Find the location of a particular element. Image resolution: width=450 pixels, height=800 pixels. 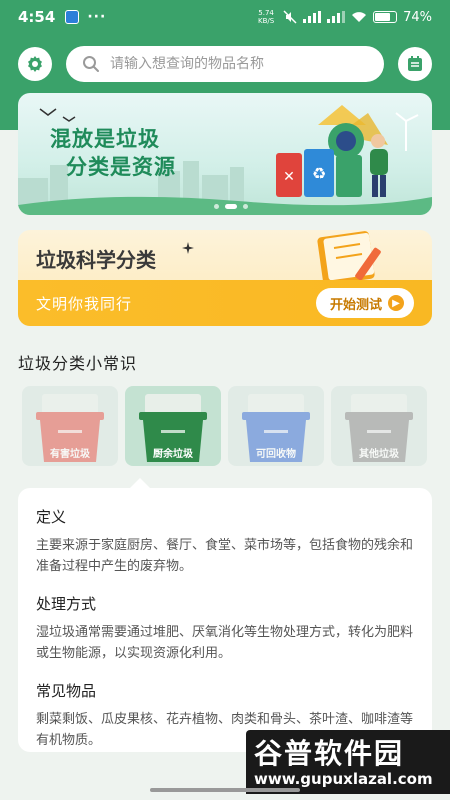

bin-label: 其他垃圾 is located at coordinates (379, 454).